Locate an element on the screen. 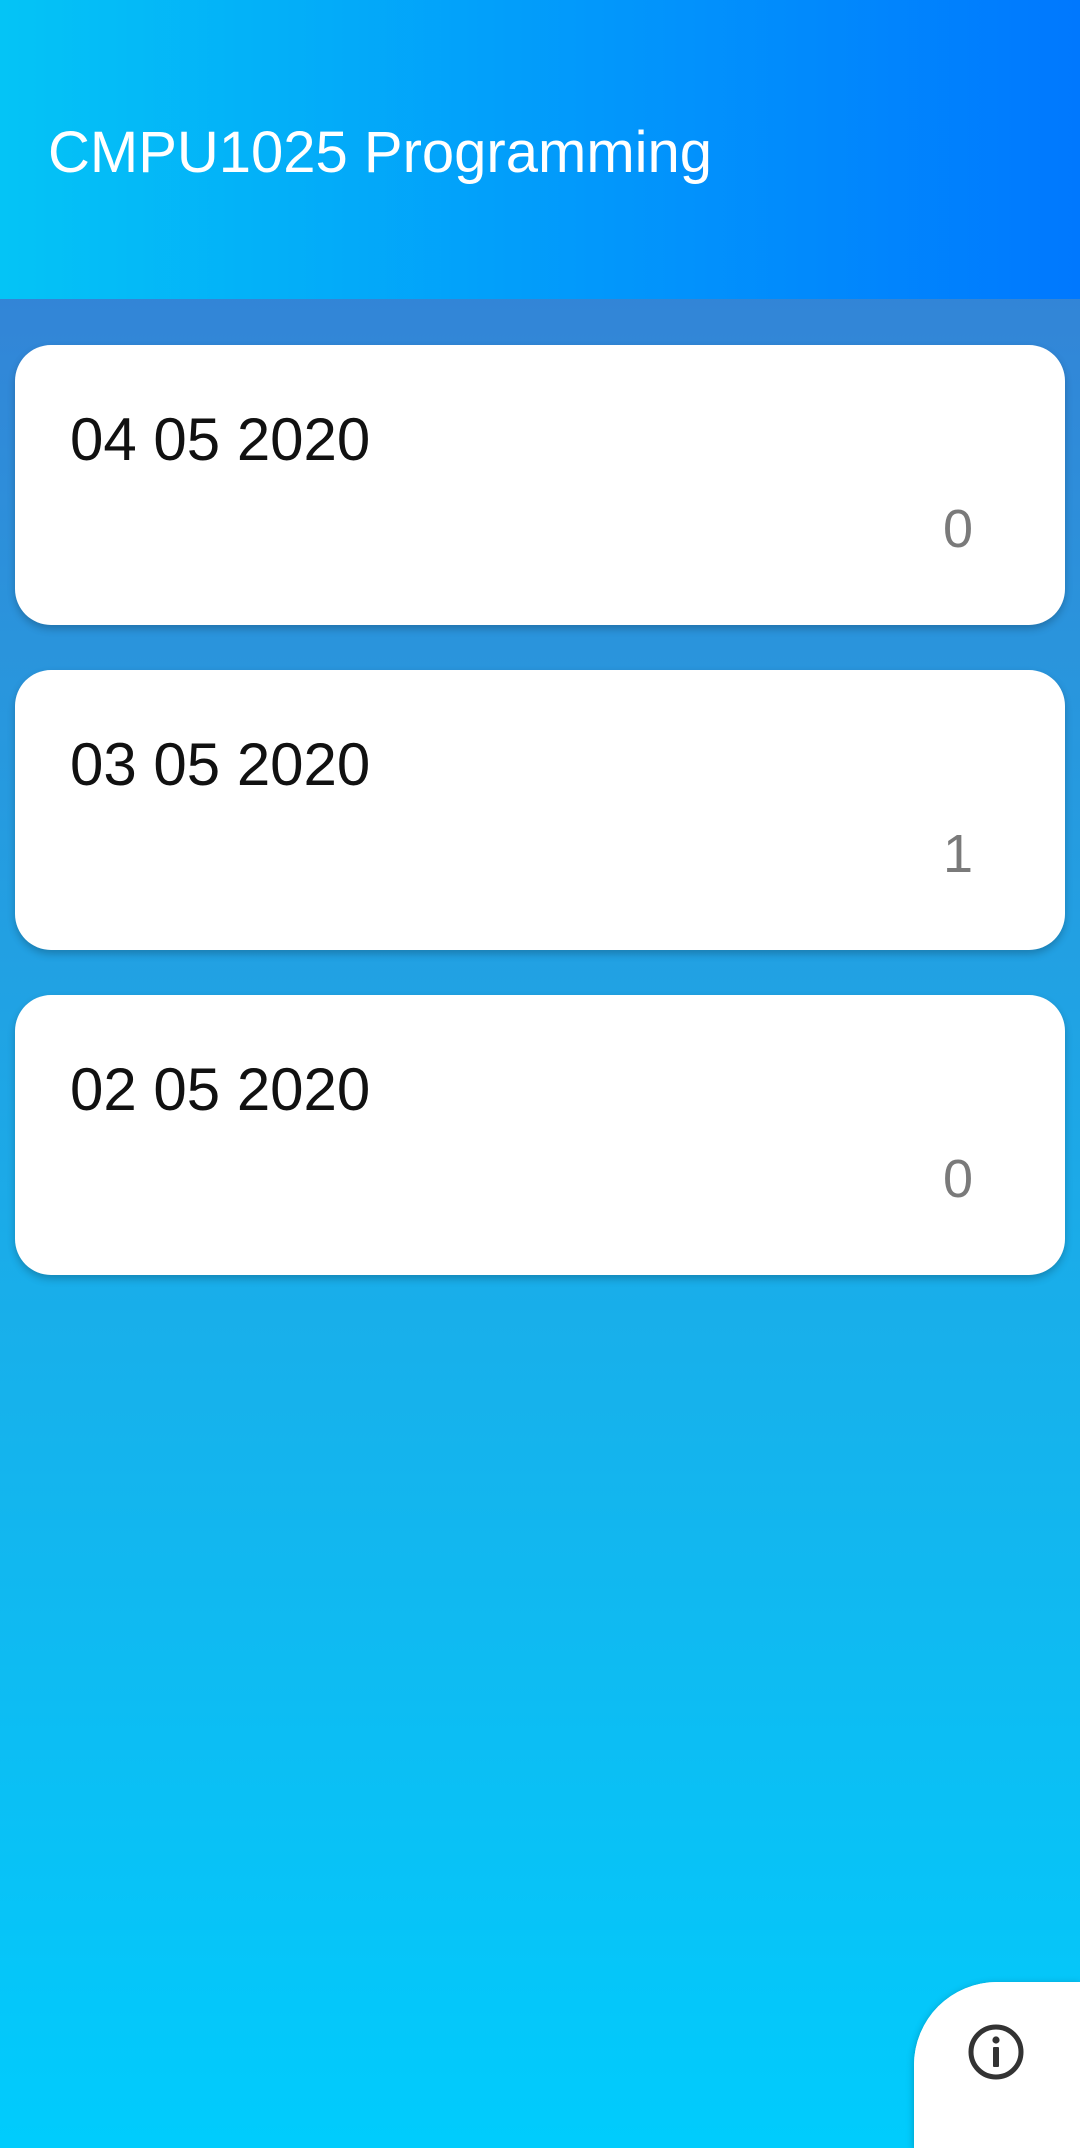 The image size is (1080, 2148). info-icon is located at coordinates (996, 2052).